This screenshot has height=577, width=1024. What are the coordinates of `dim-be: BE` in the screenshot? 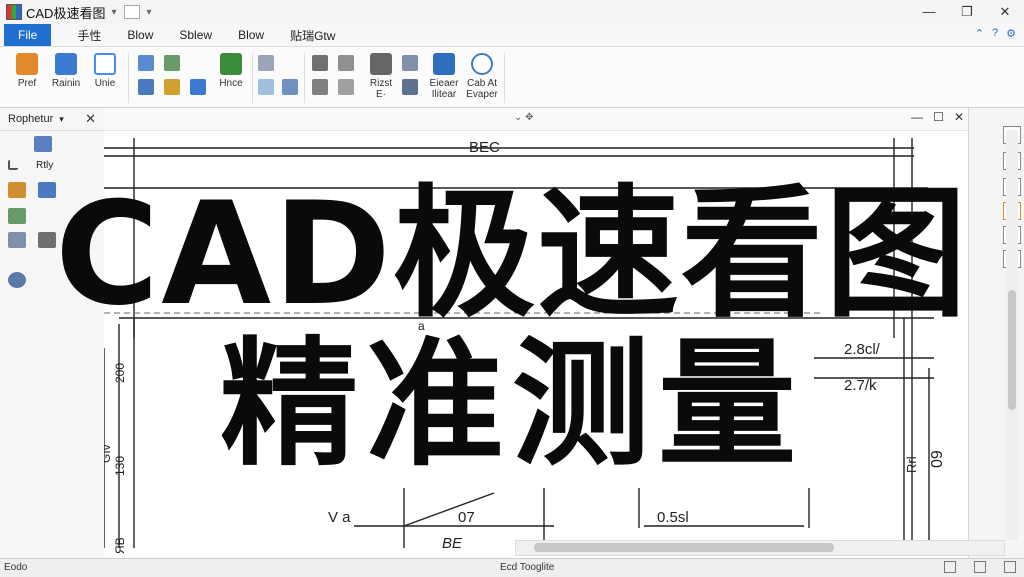 It's located at (452, 543).